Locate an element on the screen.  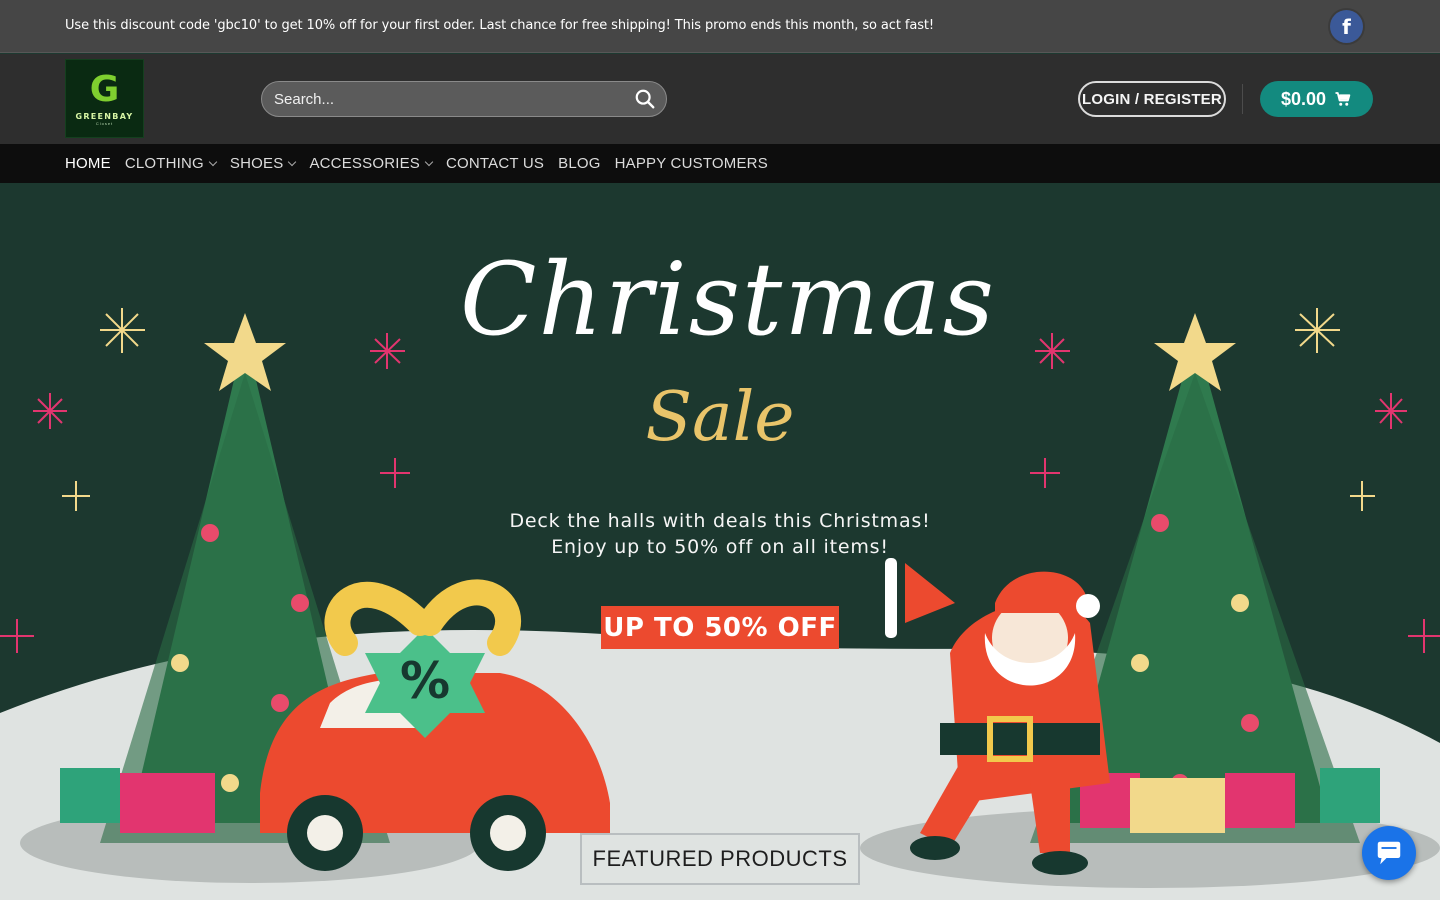
cart-button: $0.00 is located at coordinates (1316, 99).